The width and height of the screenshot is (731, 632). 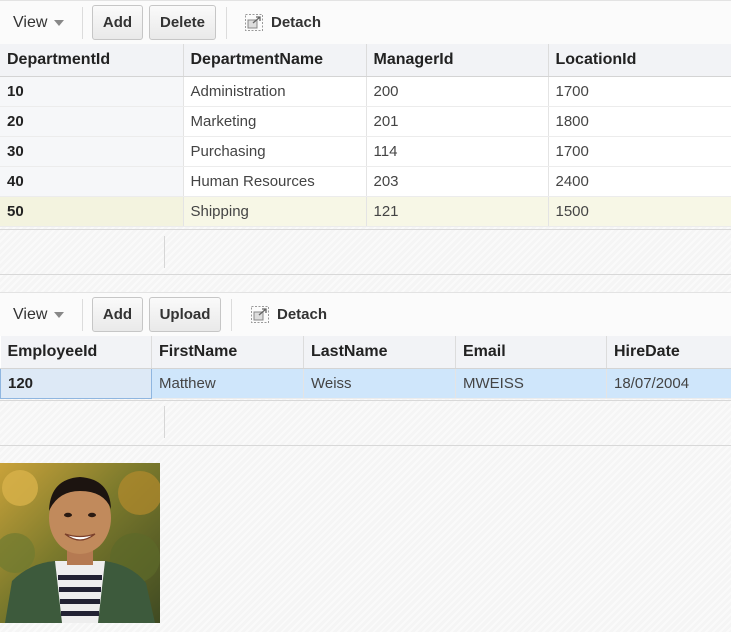 I want to click on cell-department-name: Marketing, so click(x=275, y=121).